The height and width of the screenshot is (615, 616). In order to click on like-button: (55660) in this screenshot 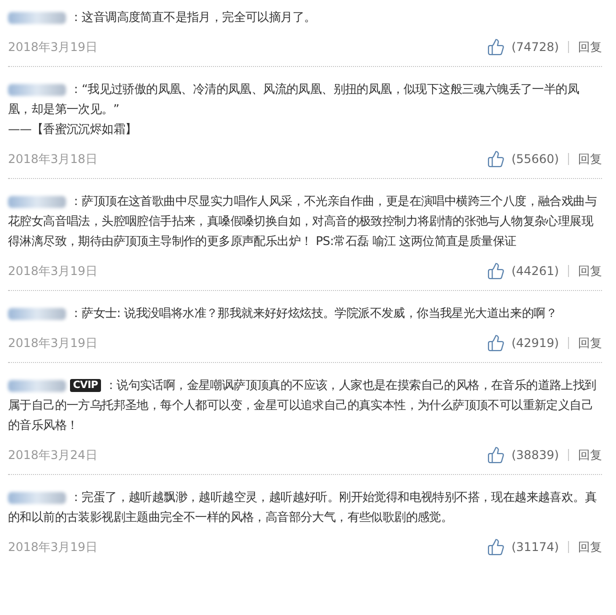, I will do `click(523, 159)`.